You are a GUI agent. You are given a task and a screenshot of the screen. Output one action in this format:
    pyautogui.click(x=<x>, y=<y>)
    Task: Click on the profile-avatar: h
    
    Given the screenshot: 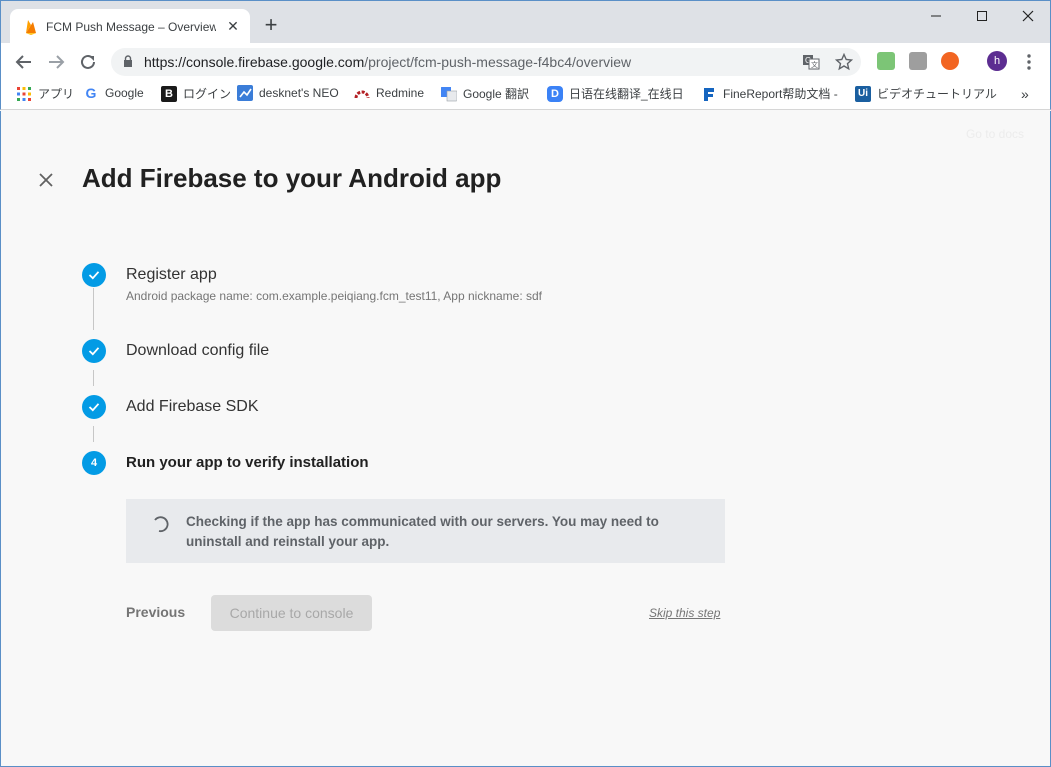 What is the action you would take?
    pyautogui.click(x=997, y=61)
    